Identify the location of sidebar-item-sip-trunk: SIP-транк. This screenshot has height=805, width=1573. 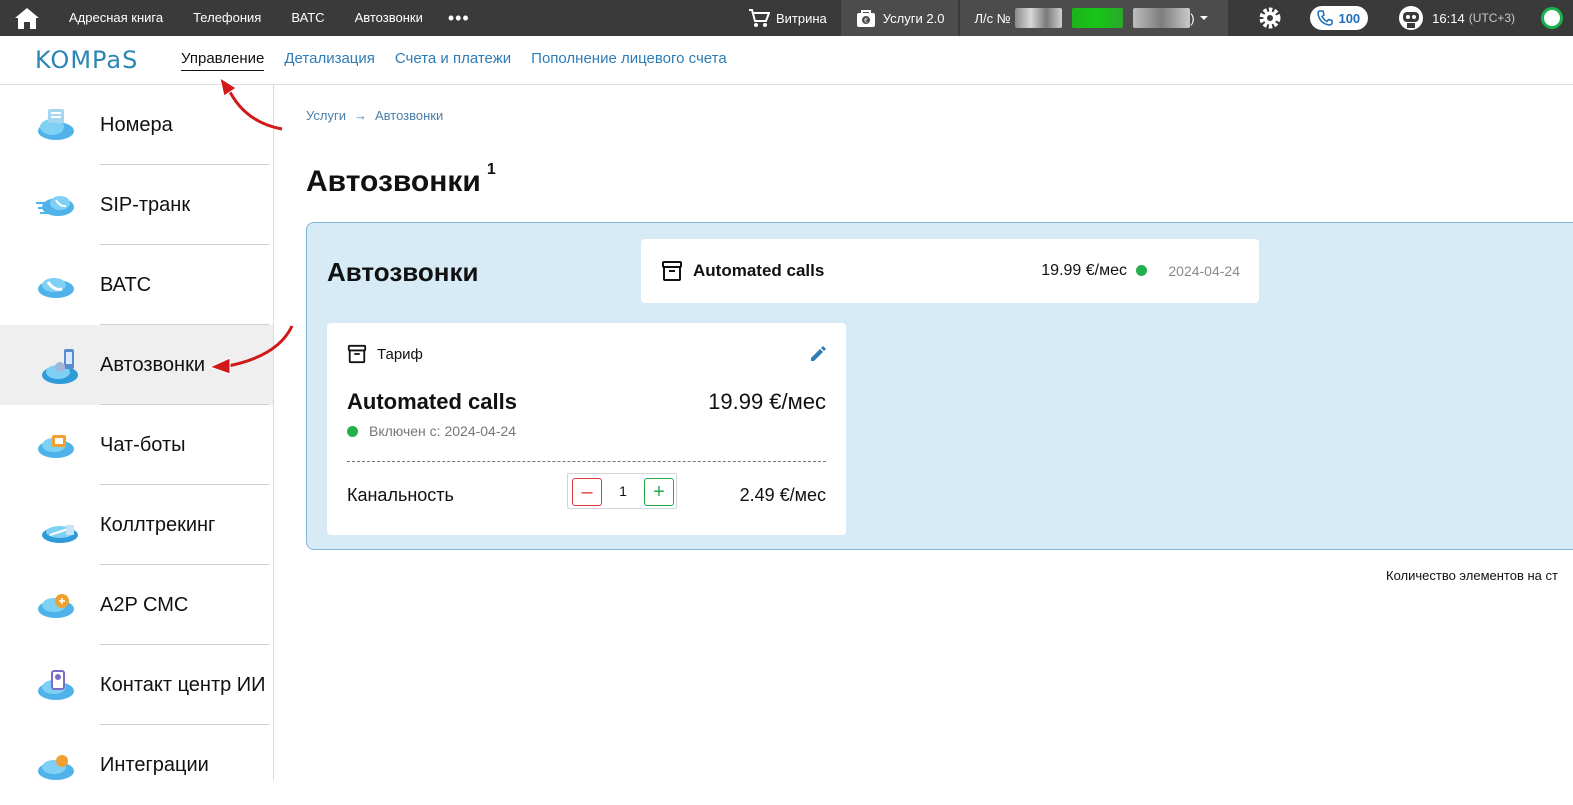
(136, 205).